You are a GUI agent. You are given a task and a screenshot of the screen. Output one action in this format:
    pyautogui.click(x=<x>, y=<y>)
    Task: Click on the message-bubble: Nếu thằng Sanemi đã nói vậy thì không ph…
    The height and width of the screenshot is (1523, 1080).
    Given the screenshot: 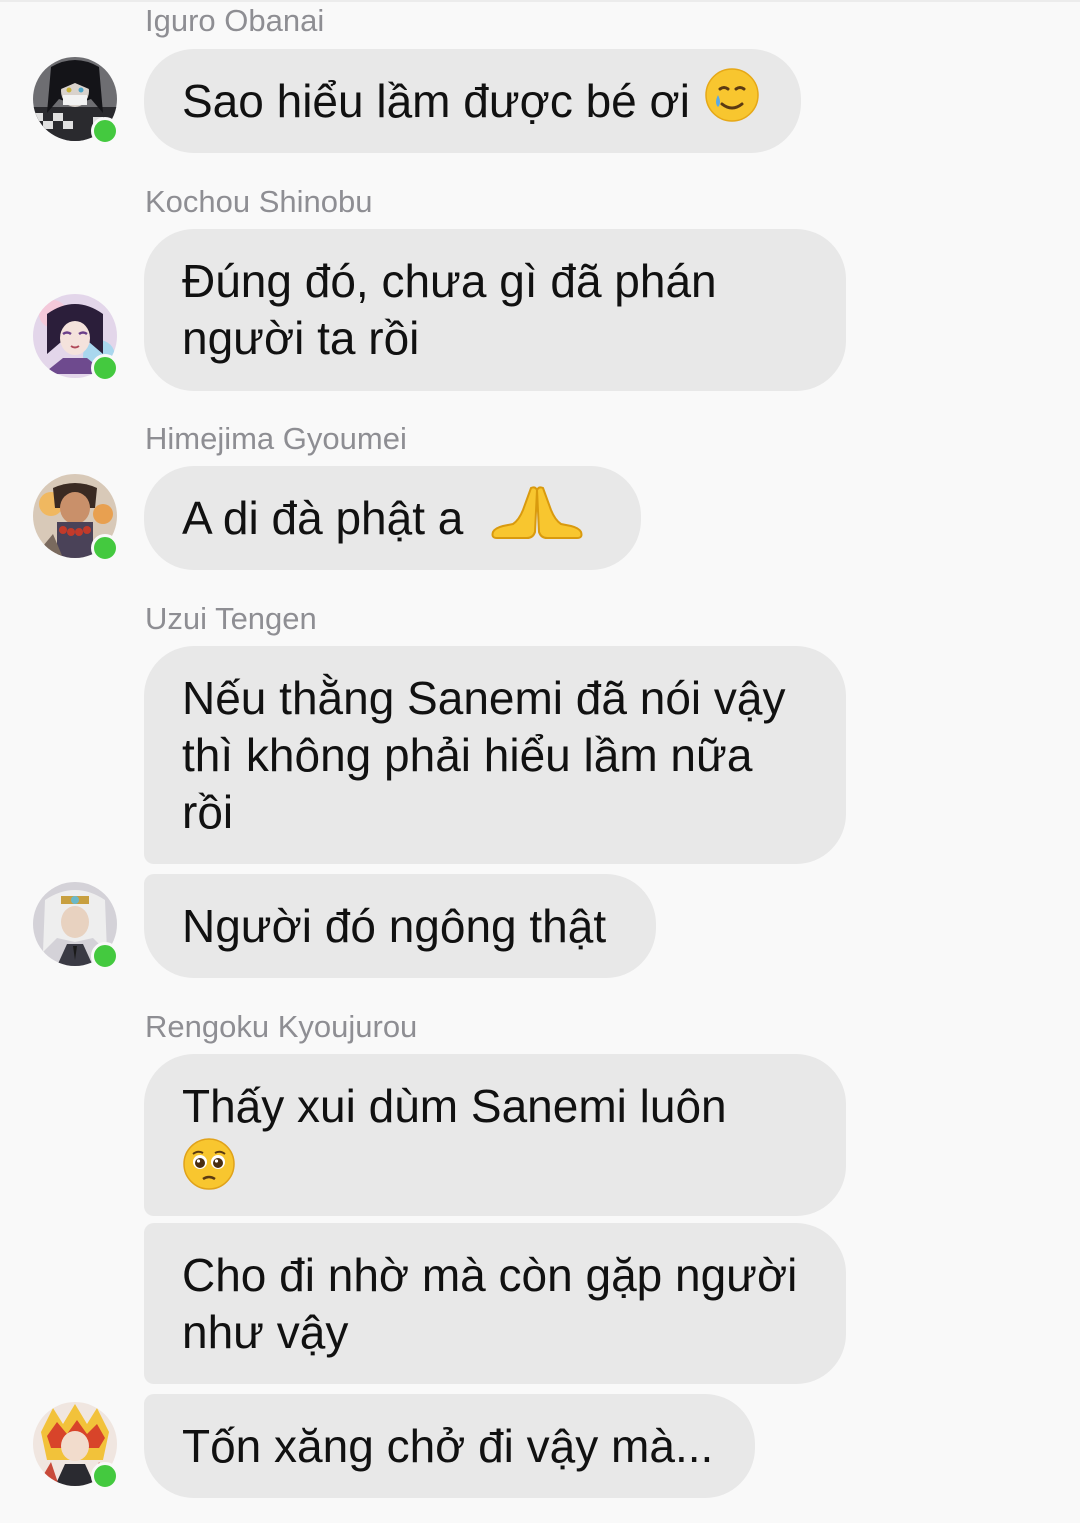 What is the action you would take?
    pyautogui.click(x=495, y=755)
    